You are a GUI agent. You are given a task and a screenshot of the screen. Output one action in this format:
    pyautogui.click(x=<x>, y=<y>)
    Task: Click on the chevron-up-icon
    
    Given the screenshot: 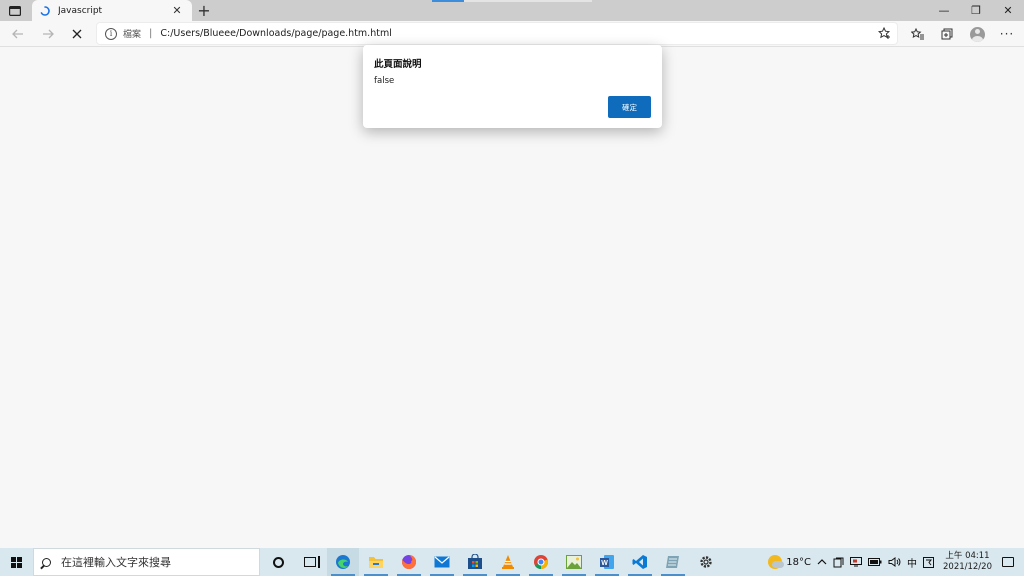 What is the action you would take?
    pyautogui.click(x=822, y=562)
    